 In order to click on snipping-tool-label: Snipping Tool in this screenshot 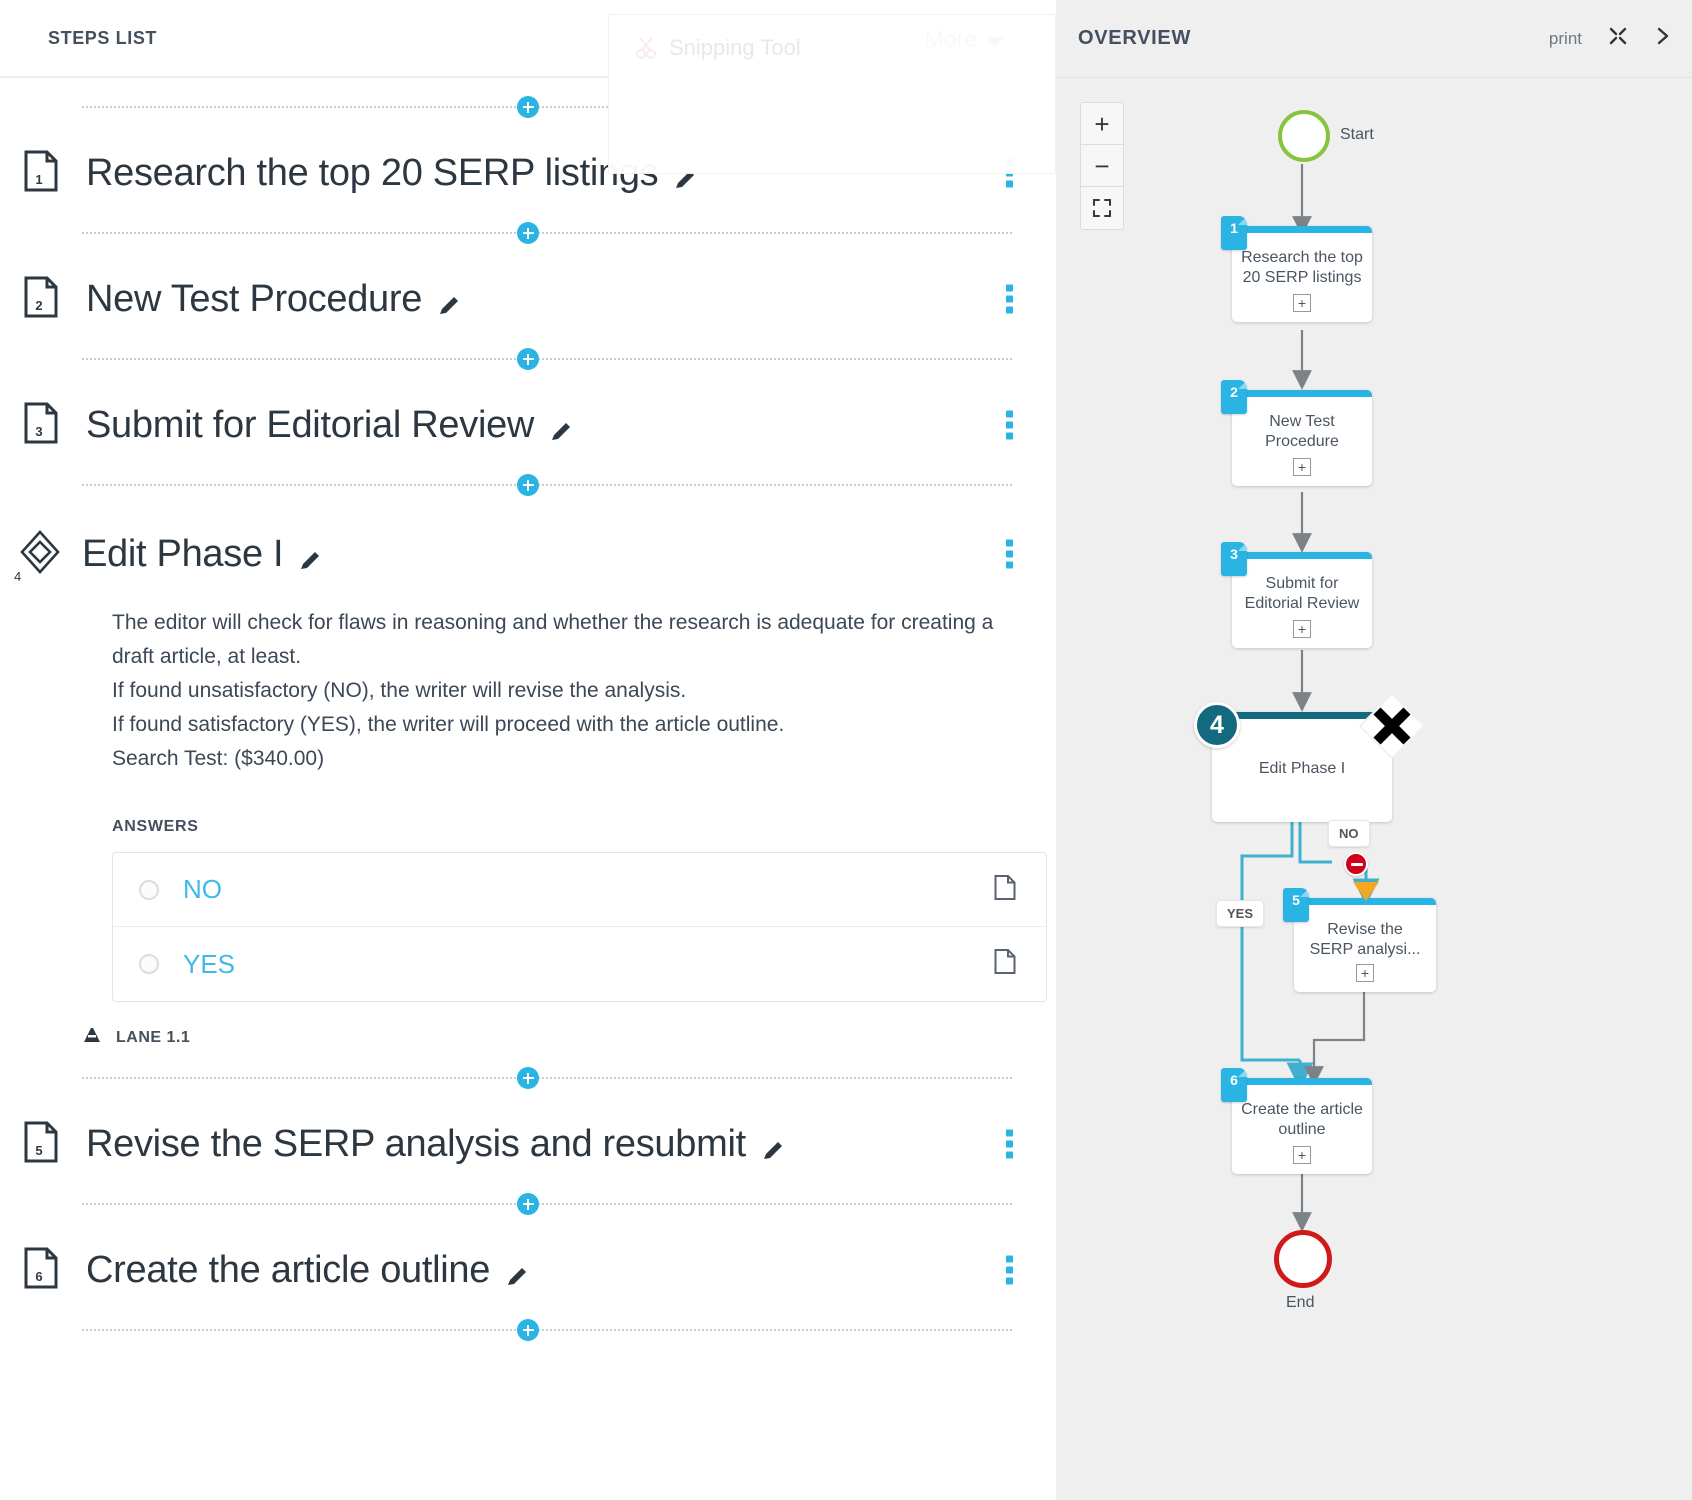, I will do `click(735, 47)`.